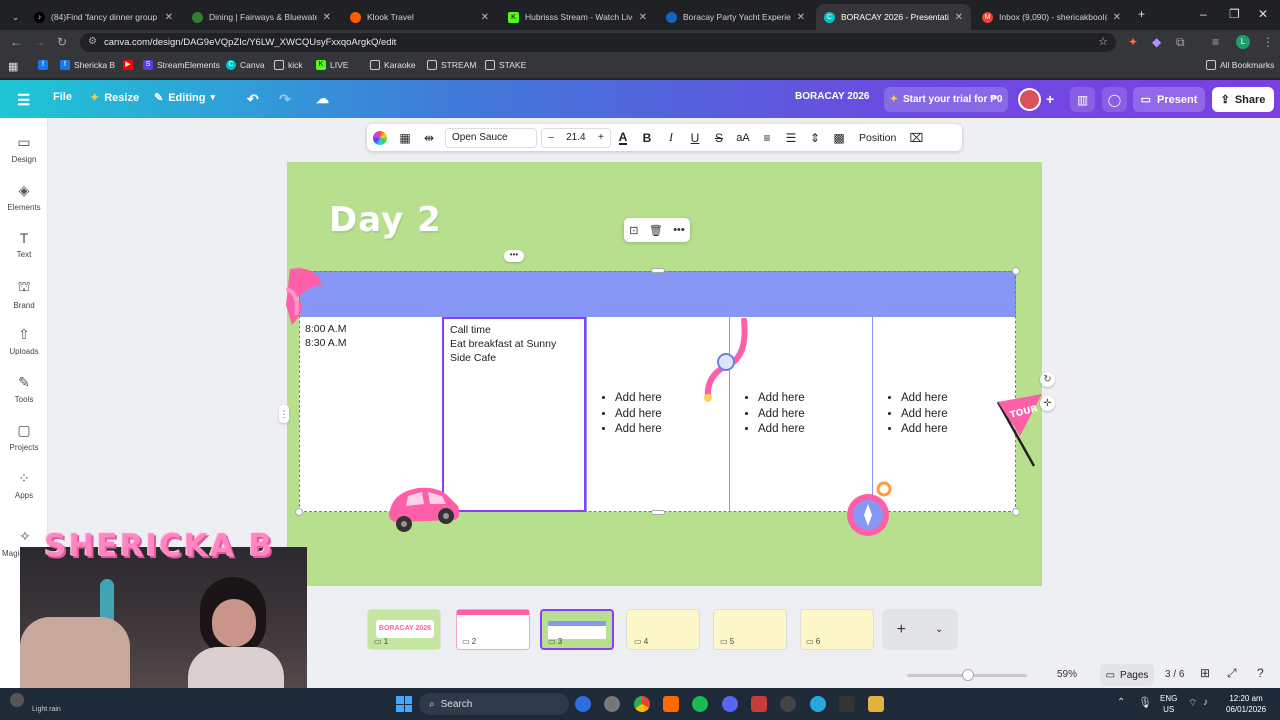 Image resolution: width=1280 pixels, height=720 pixels. Describe the element at coordinates (245, 65) in the screenshot. I see `bookmark-canva: C Canva` at that location.